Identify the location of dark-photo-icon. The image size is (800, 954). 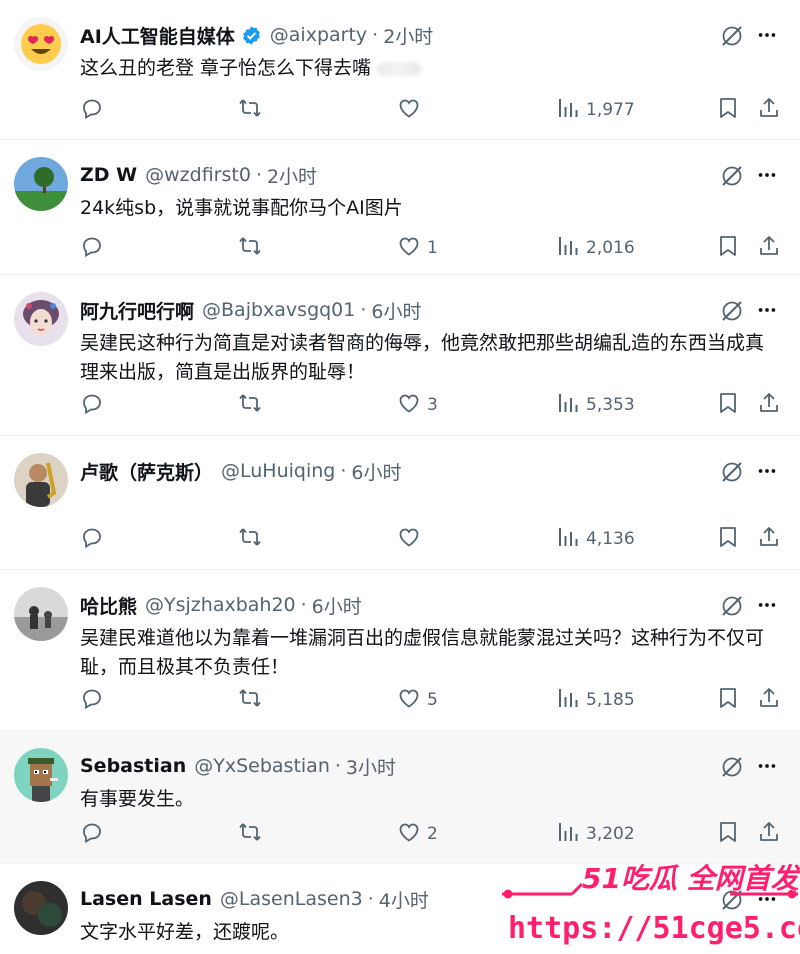
(41, 908).